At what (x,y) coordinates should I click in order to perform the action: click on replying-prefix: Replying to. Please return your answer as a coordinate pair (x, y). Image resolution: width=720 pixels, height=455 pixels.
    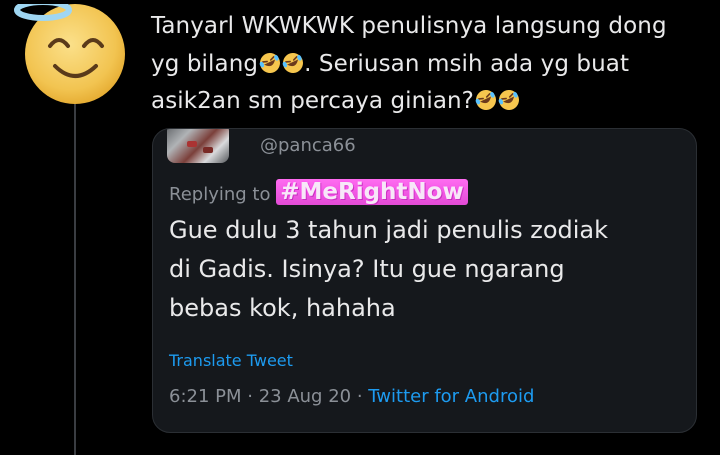
    Looking at the image, I should click on (220, 194).